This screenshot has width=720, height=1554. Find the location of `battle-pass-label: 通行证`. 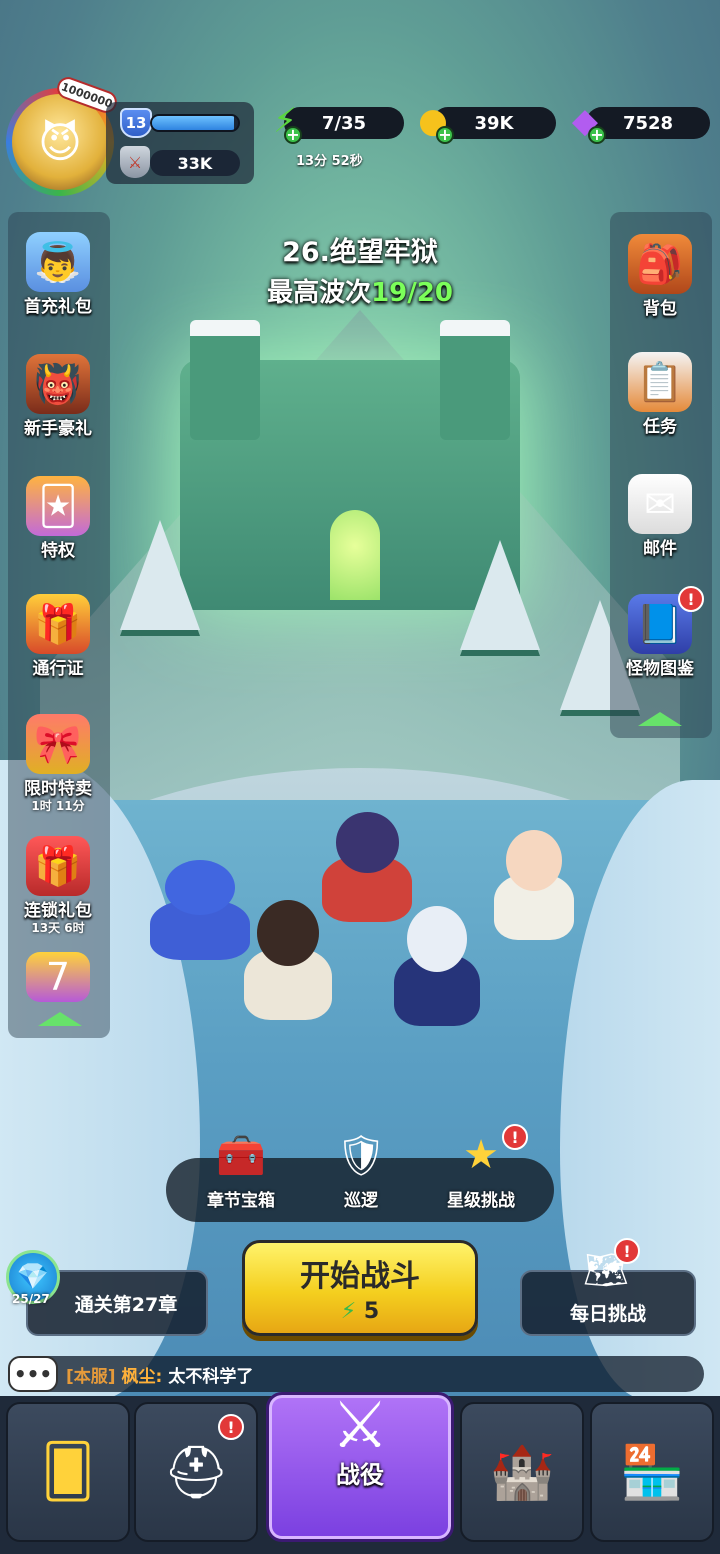

battle-pass-label: 通行证 is located at coordinates (58, 669).